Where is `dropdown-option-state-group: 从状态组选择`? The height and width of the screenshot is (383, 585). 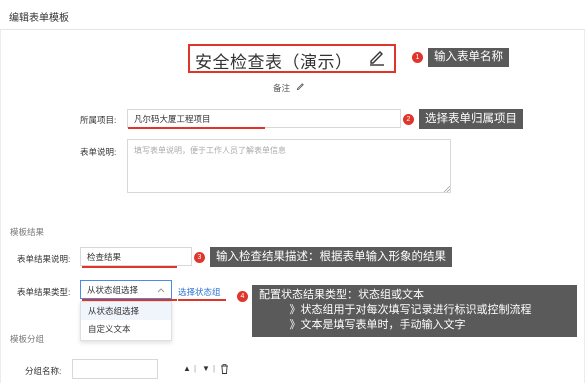
dropdown-option-state-group: 从状态组选择 is located at coordinates (126, 311).